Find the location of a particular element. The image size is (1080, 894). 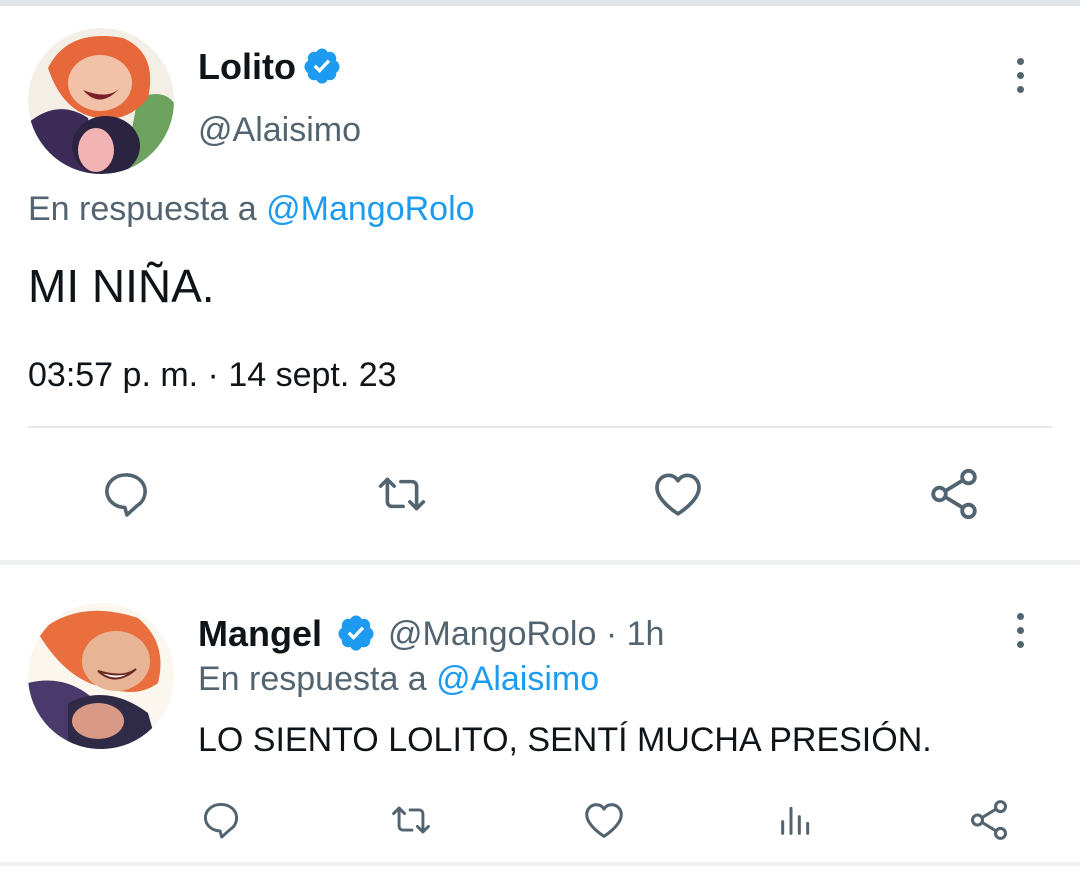

actions-divider is located at coordinates (540, 427).